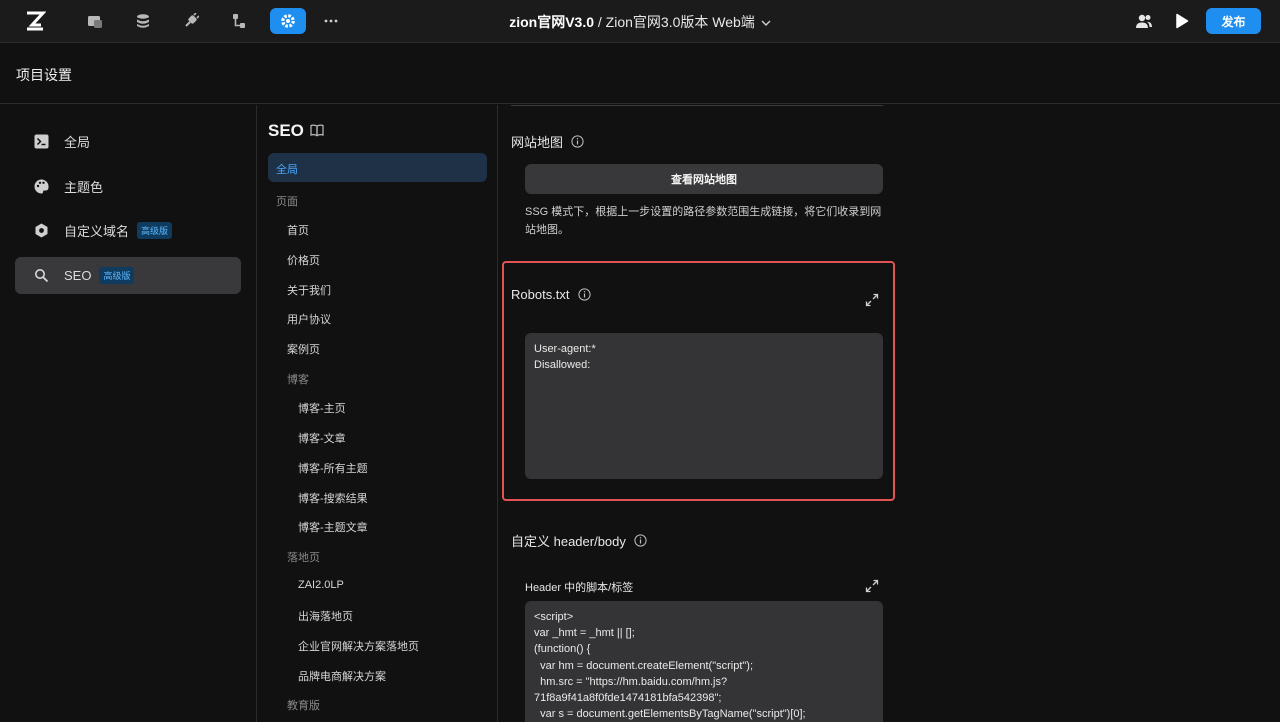  What do you see at coordinates (309, 290) in the screenshot?
I see `tree-item-about: 关于我们` at bounding box center [309, 290].